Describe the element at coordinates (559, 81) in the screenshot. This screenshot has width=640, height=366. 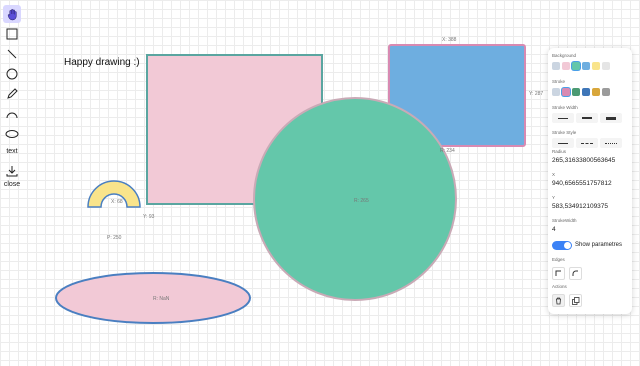
I see `stroke-title: Stroke` at that location.